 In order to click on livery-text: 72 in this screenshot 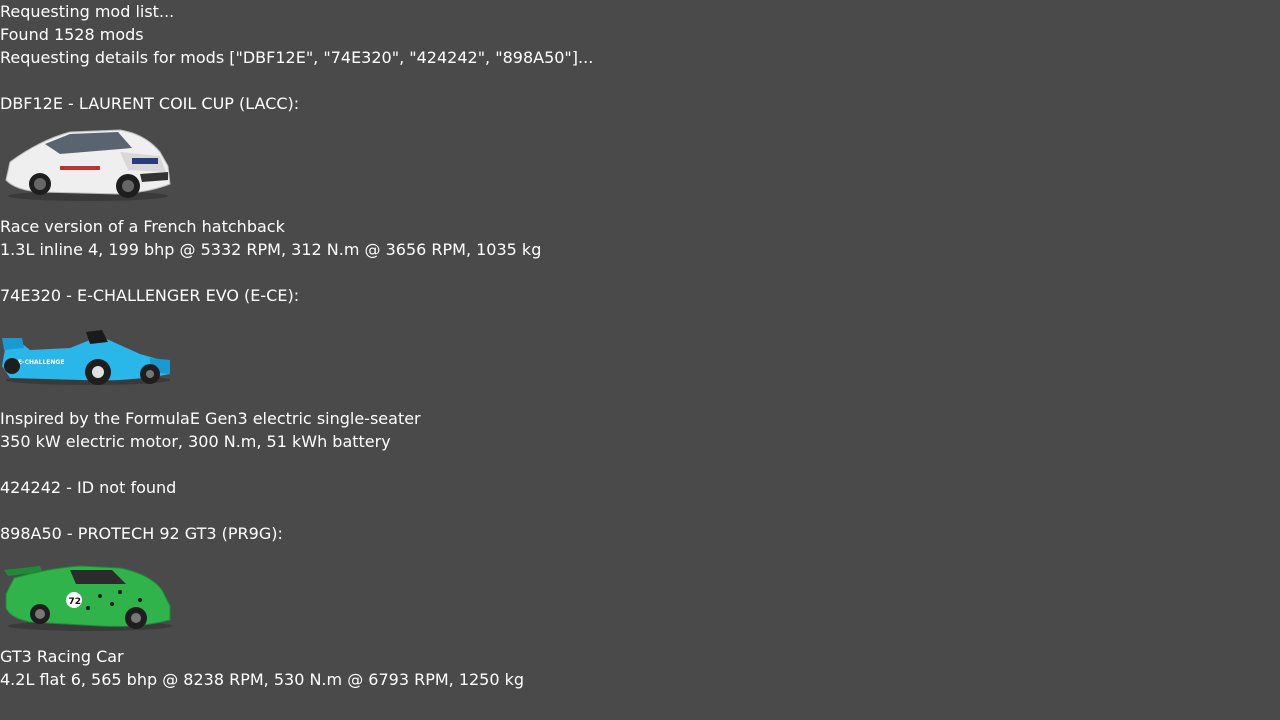, I will do `click(75, 602)`.